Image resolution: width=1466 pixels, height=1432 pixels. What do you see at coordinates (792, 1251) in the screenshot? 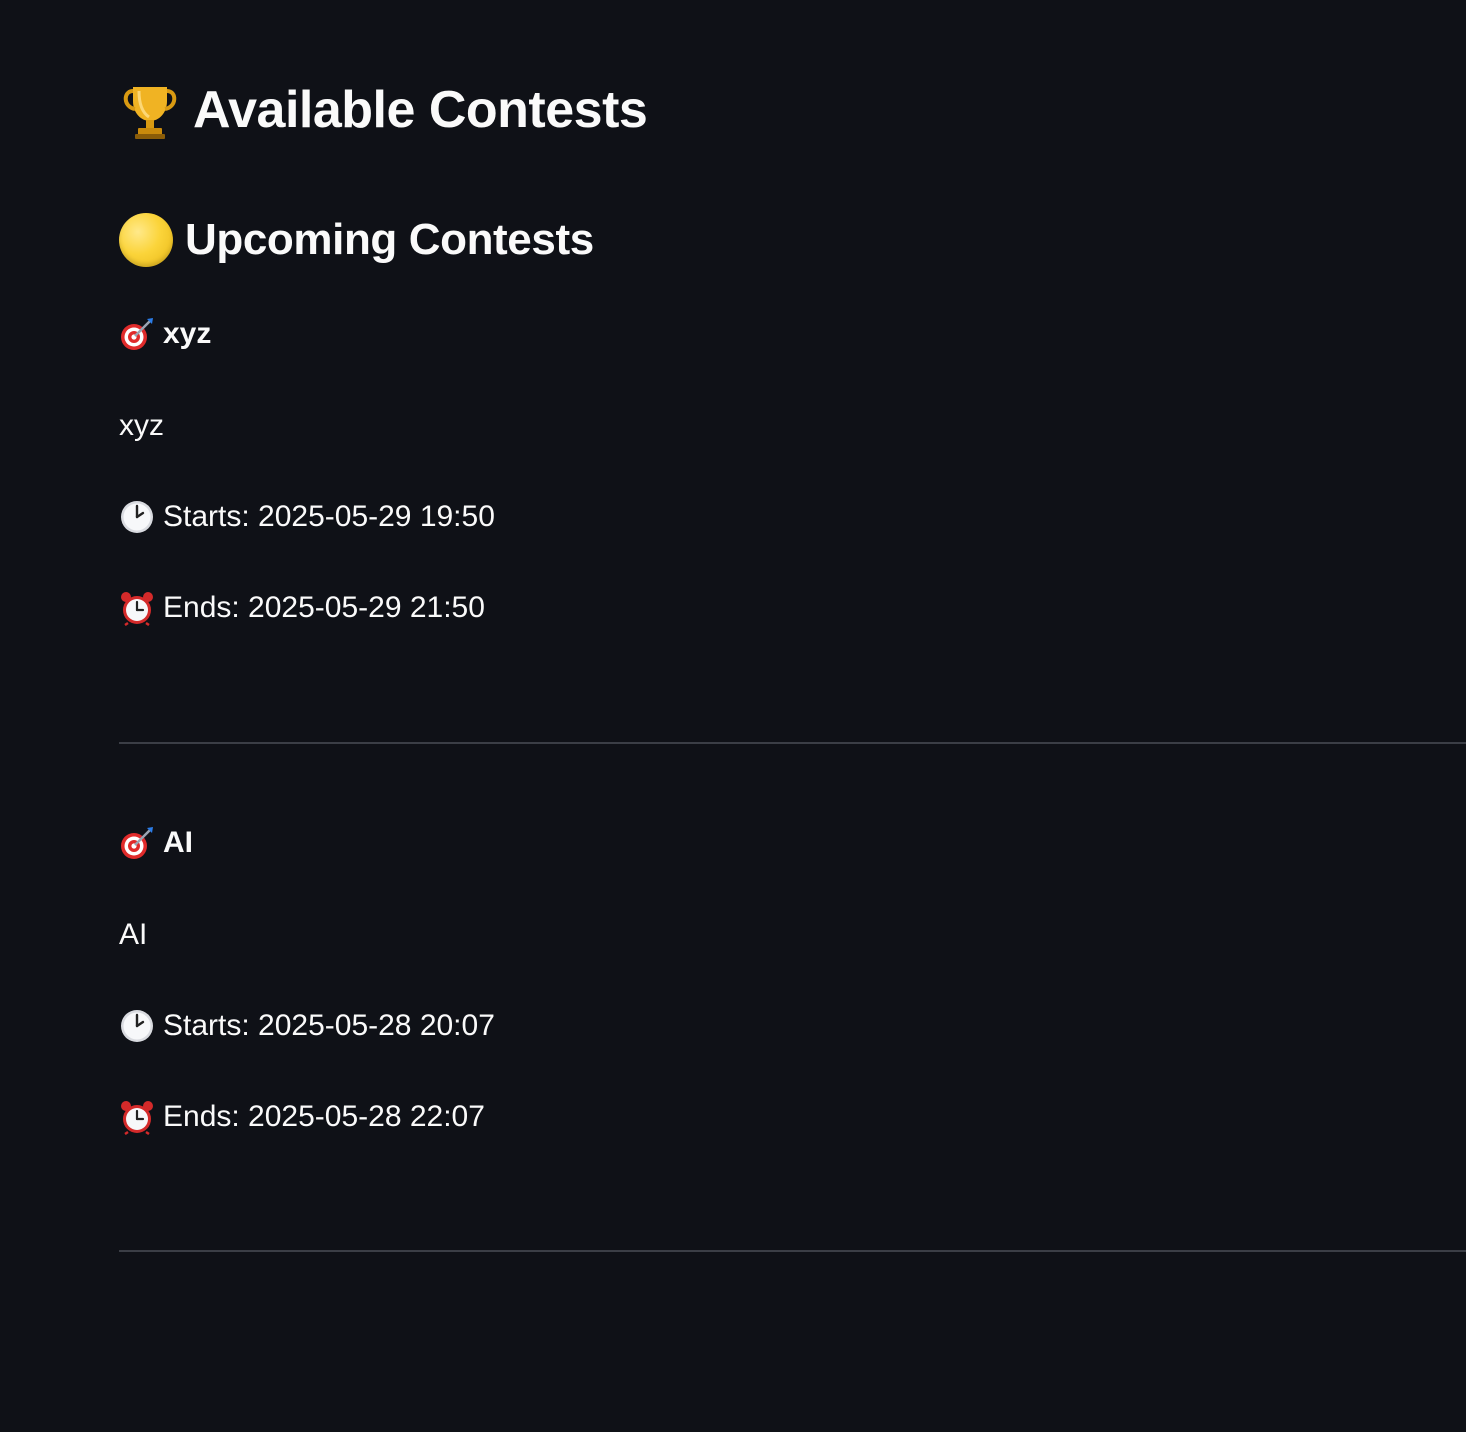
I see `divider` at bounding box center [792, 1251].